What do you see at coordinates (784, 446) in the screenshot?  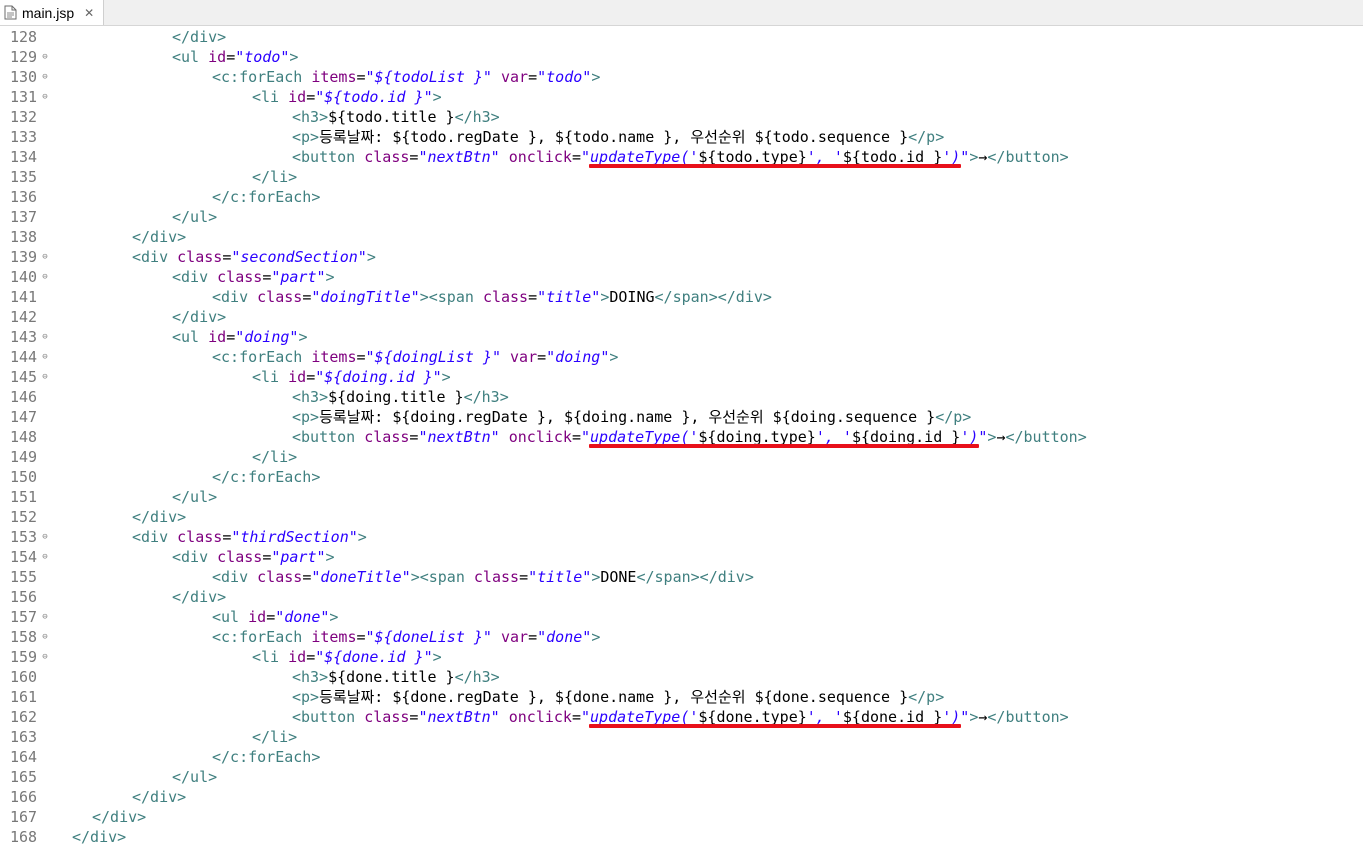 I see `highlight-underline-doing` at bounding box center [784, 446].